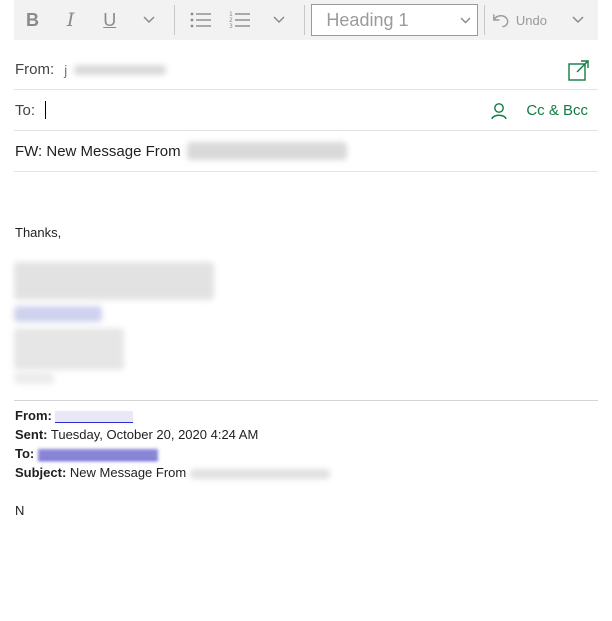 The image size is (612, 621). What do you see at coordinates (154, 434) in the screenshot?
I see `quoted-sent-value: Tuesday, October 20, 2020 4:24 AM` at bounding box center [154, 434].